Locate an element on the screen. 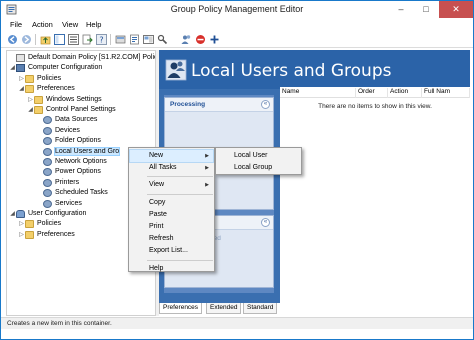 This screenshot has width=474, height=340. view-tabs: Preferences Extended Standard is located at coordinates (314, 309).